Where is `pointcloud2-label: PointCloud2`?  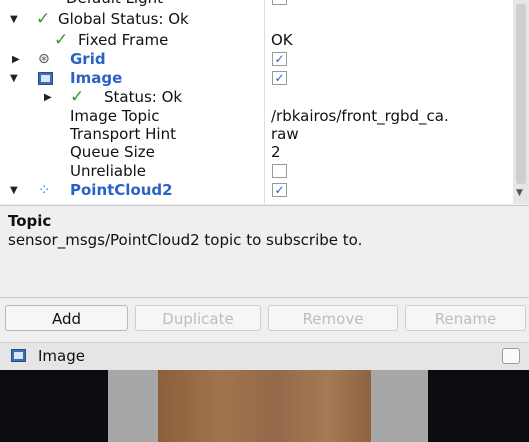 pointcloud2-label: PointCloud2 is located at coordinates (121, 190).